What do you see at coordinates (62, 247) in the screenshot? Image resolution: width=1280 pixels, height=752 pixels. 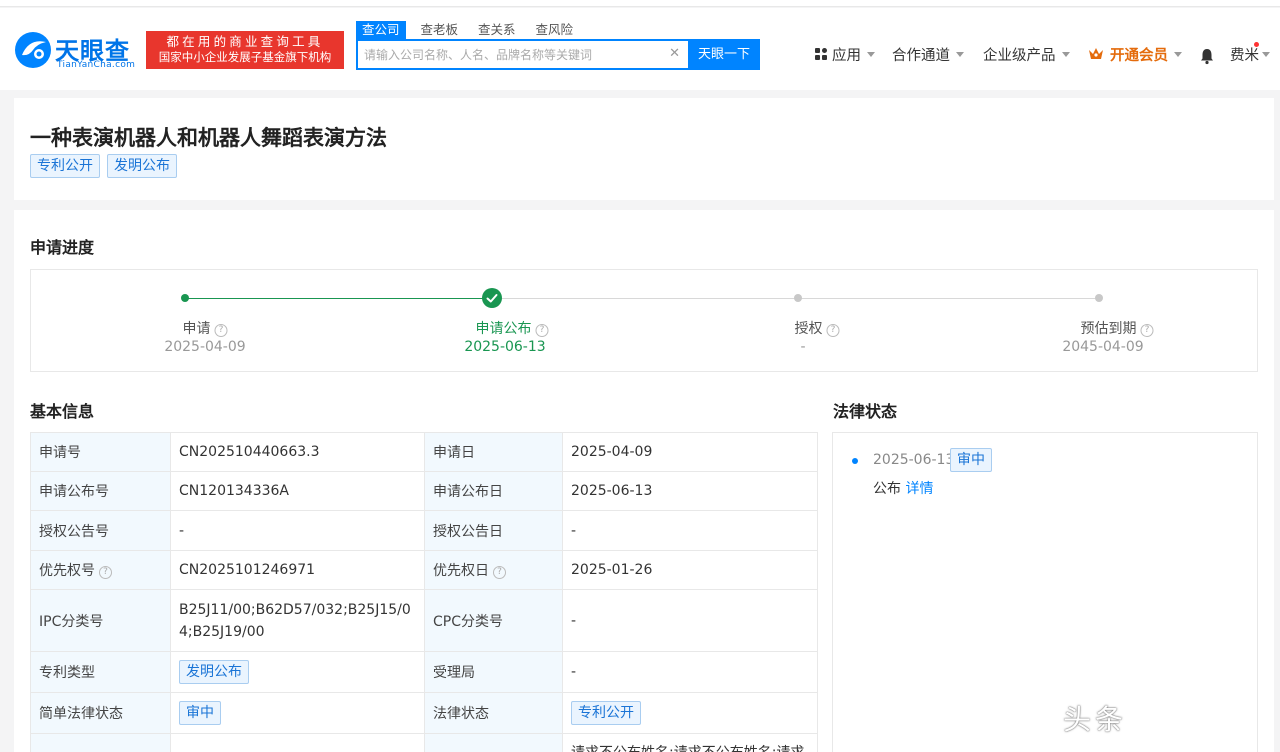 I see `progress-section-title: 申请进度` at bounding box center [62, 247].